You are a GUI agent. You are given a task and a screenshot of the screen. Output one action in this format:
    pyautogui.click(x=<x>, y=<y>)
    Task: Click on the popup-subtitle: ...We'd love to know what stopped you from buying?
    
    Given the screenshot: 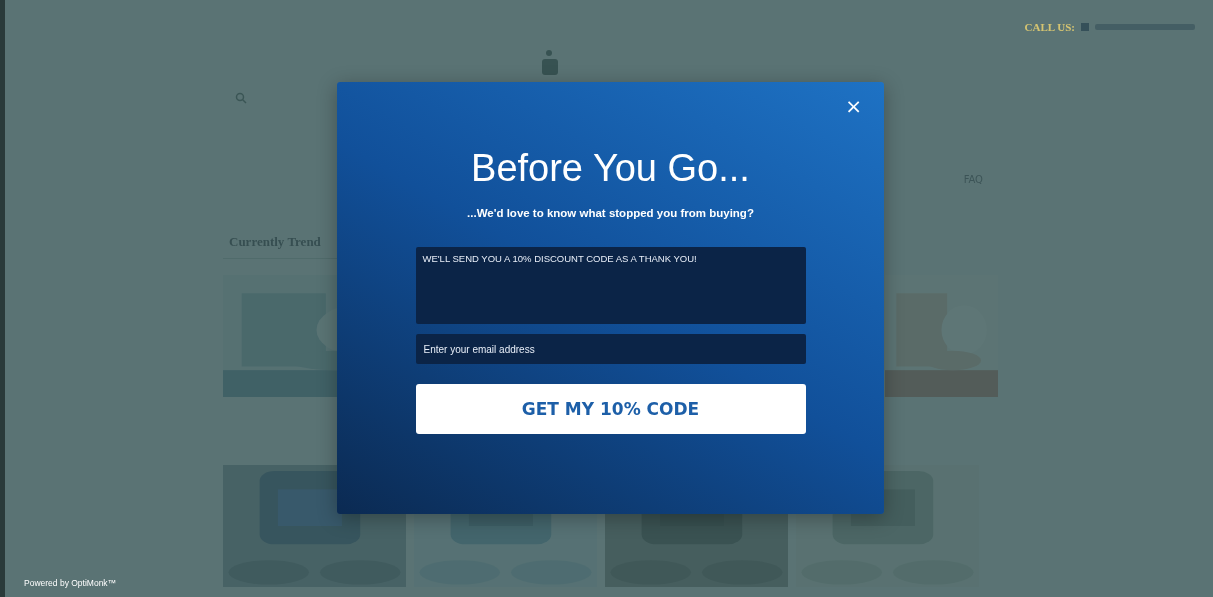 What is the action you would take?
    pyautogui.click(x=610, y=213)
    